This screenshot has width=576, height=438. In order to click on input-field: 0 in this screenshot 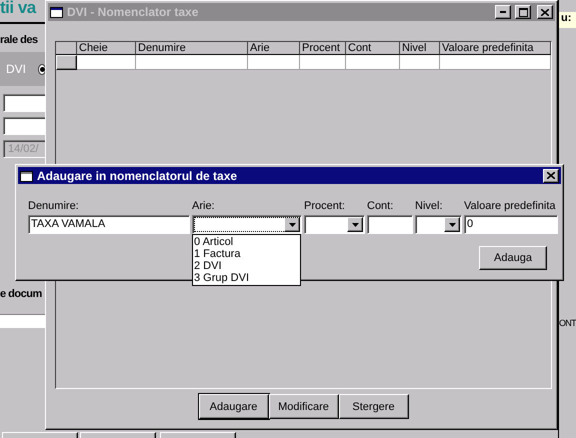, I will do `click(511, 224)`.